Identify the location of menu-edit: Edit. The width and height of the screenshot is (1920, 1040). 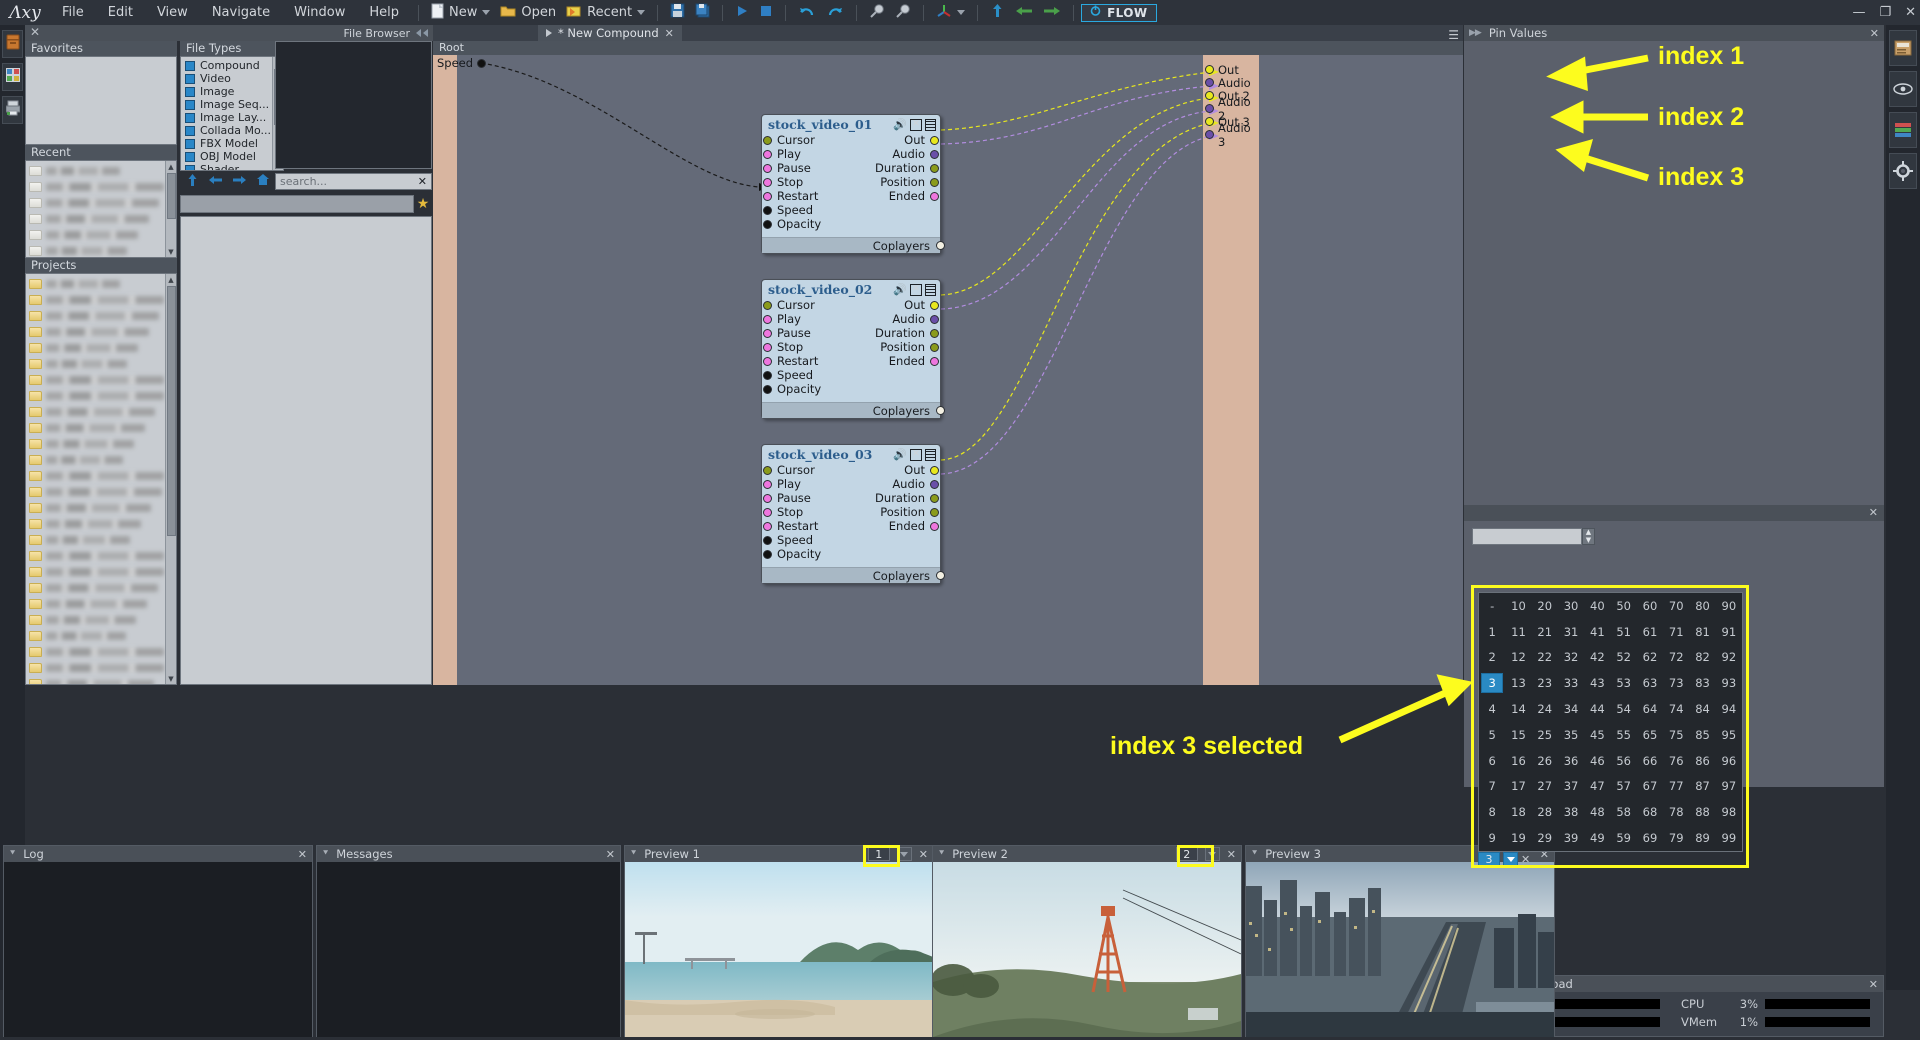
(120, 12).